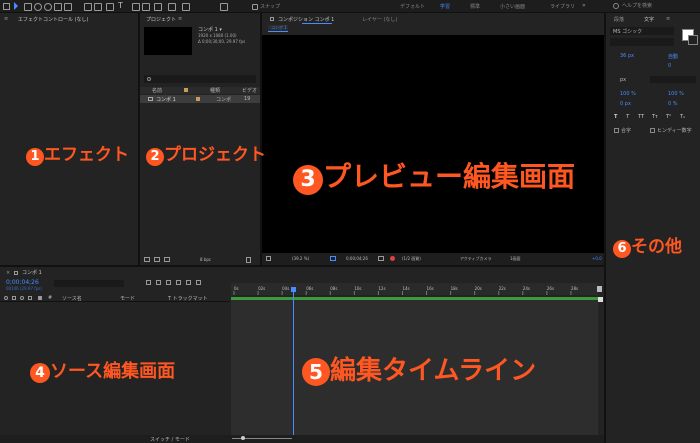 The height and width of the screenshot is (443, 700). What do you see at coordinates (379, 19) in the screenshot?
I see `layer-tab: レイヤー (なし)` at bounding box center [379, 19].